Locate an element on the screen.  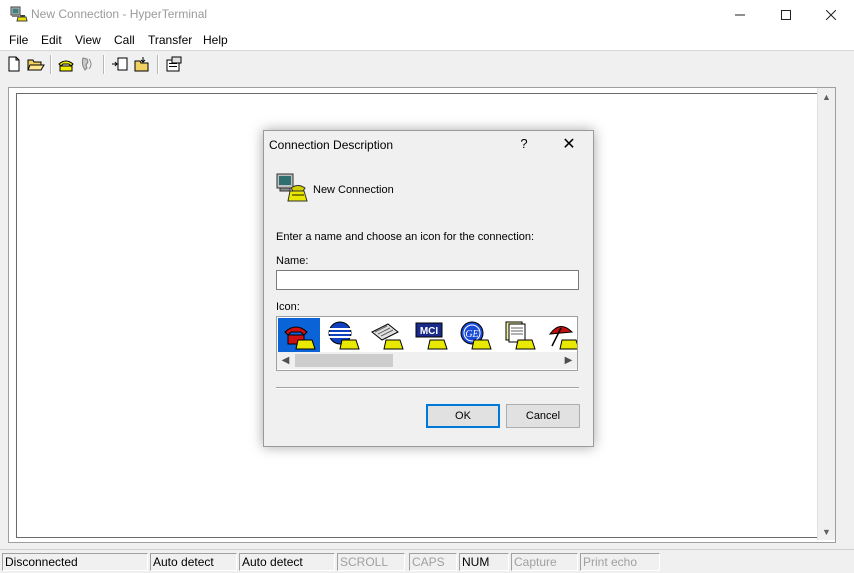
maximize-button is located at coordinates (786, 15).